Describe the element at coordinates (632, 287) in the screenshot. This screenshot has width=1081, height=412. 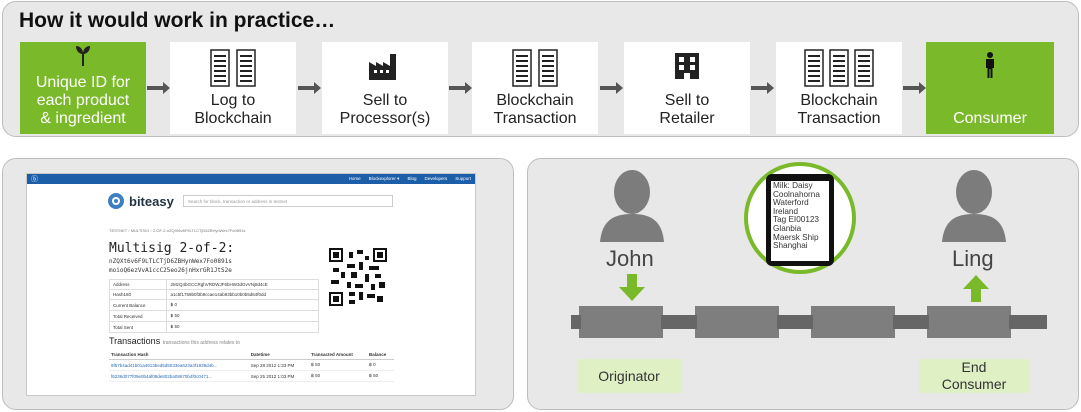
I see `down-arrow-icon` at that location.